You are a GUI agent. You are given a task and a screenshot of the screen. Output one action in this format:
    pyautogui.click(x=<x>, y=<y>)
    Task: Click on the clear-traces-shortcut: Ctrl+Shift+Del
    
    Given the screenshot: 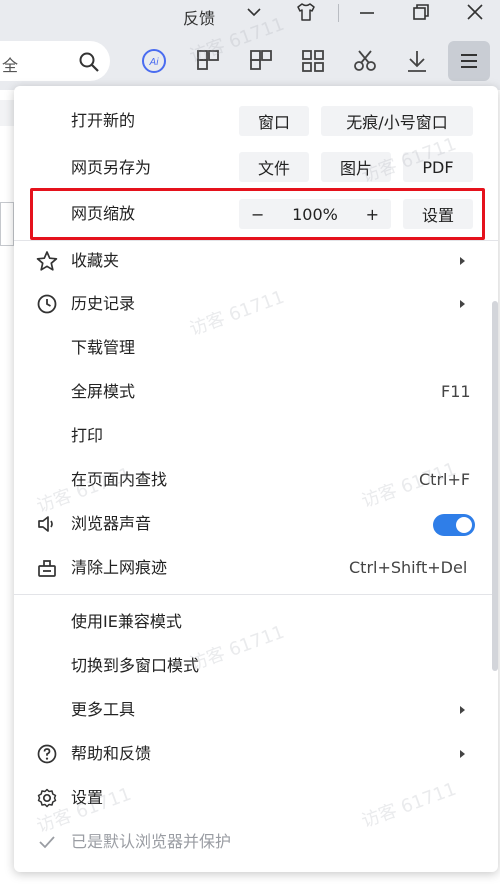 What is the action you would take?
    pyautogui.click(x=408, y=567)
    